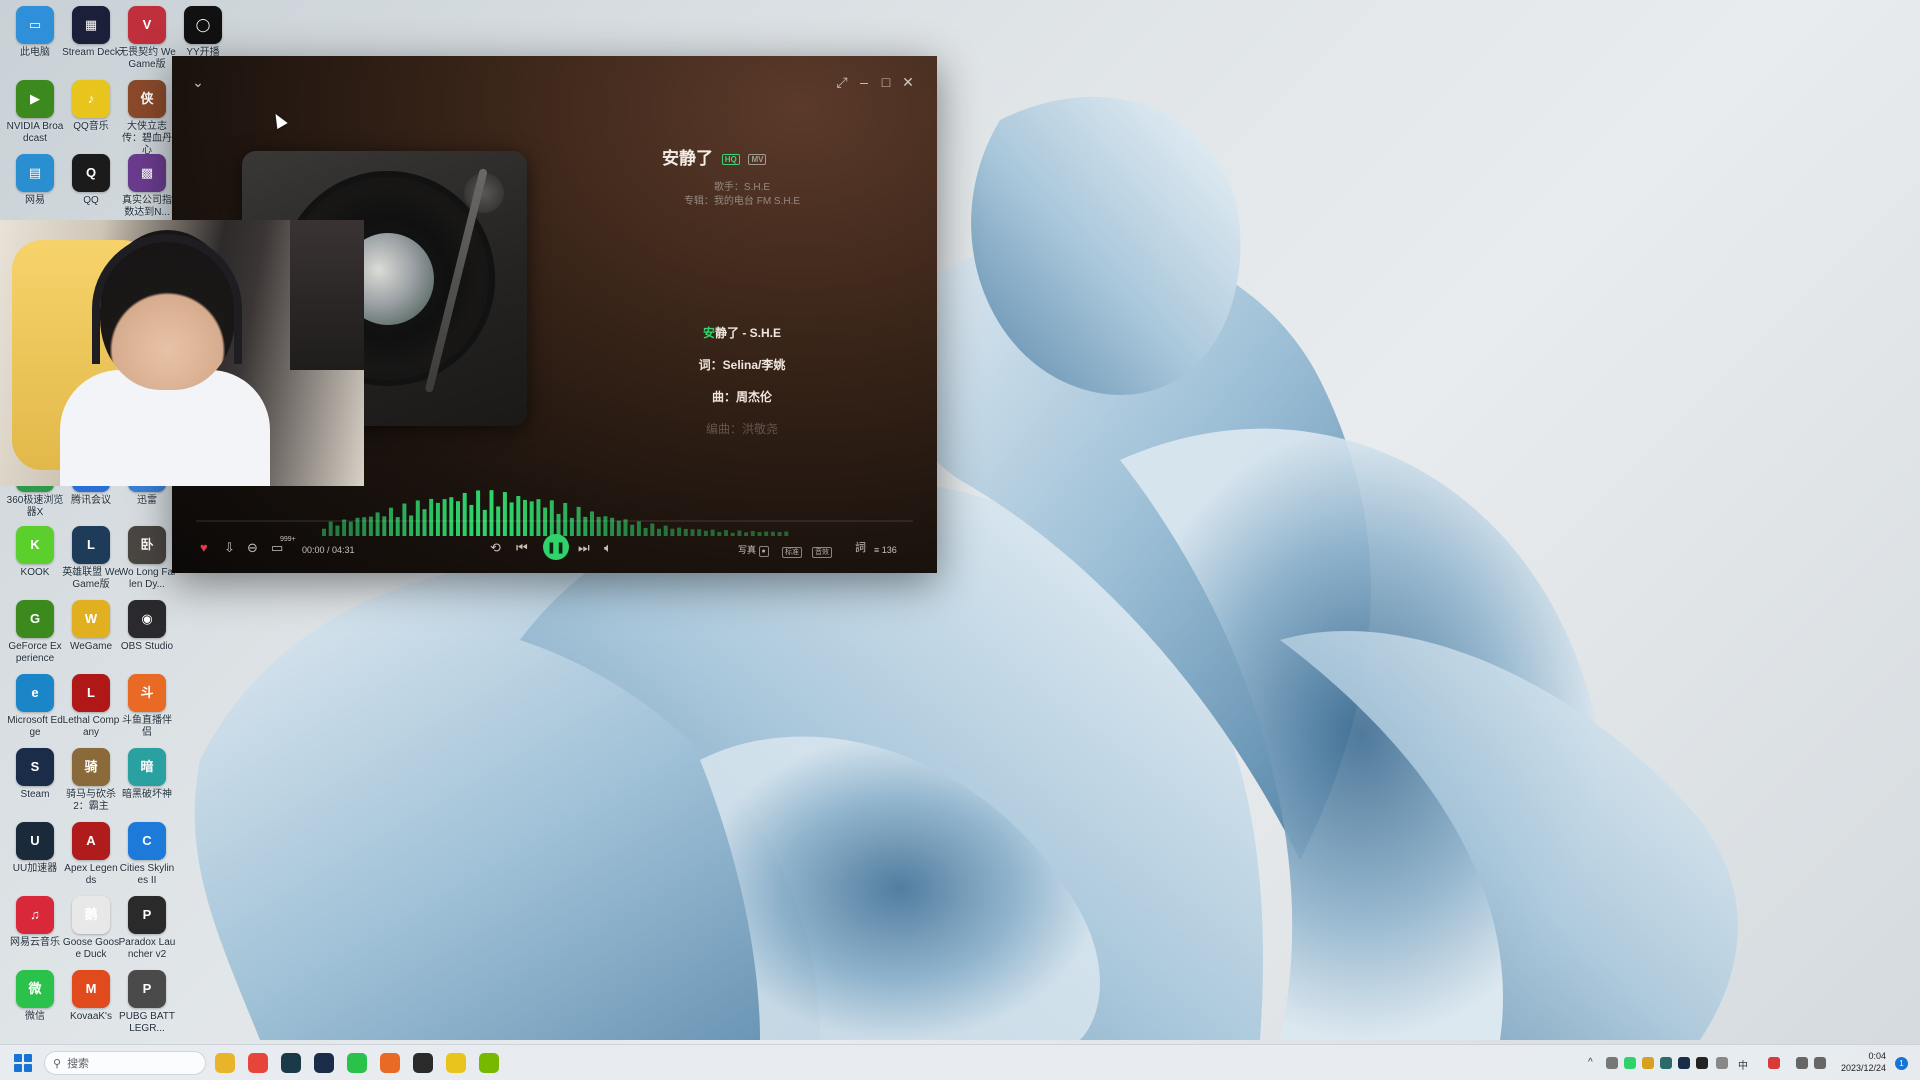  Describe the element at coordinates (885, 550) in the screenshot. I see `playlist-button: ≡ 136` at that location.